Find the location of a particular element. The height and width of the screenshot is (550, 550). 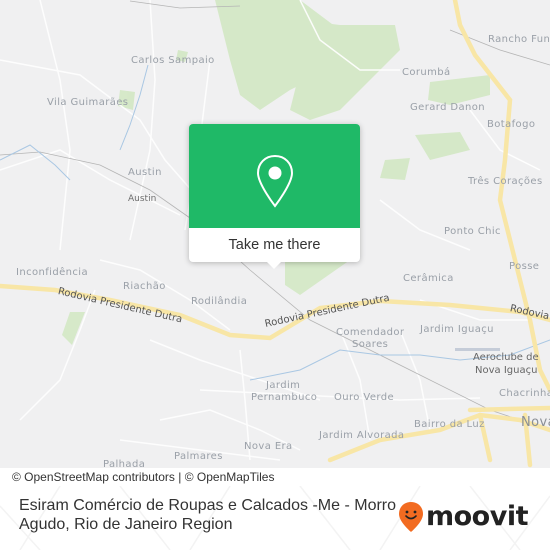

place-label: Posse is located at coordinates (524, 266).